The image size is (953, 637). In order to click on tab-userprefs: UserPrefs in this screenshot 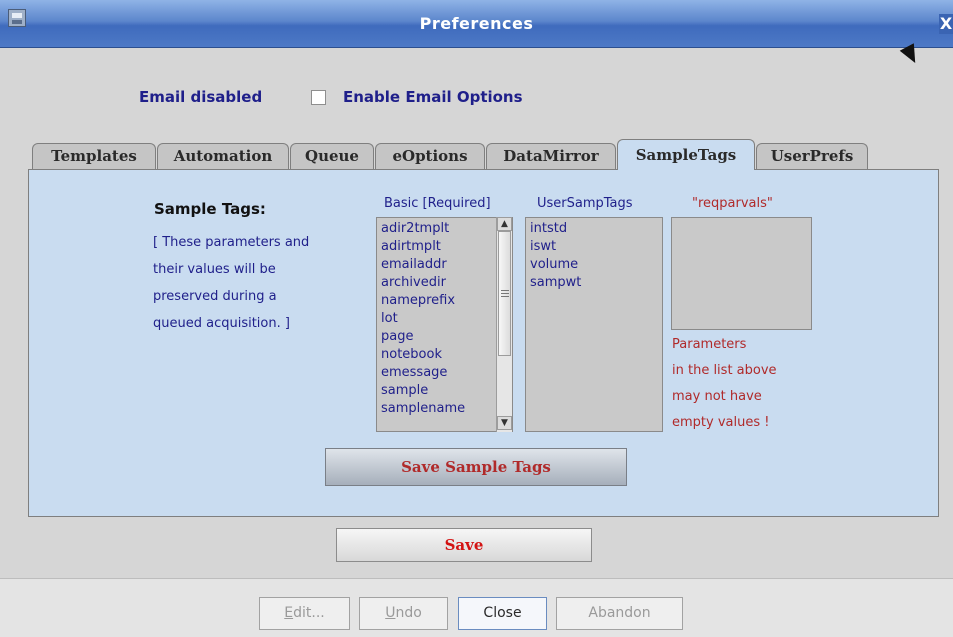, I will do `click(812, 156)`.